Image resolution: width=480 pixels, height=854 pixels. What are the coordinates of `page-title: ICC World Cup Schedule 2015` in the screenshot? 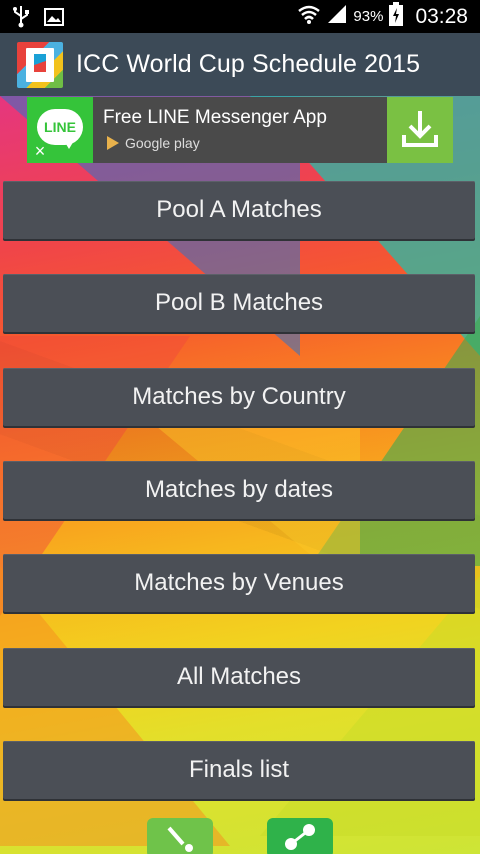 It's located at (248, 64).